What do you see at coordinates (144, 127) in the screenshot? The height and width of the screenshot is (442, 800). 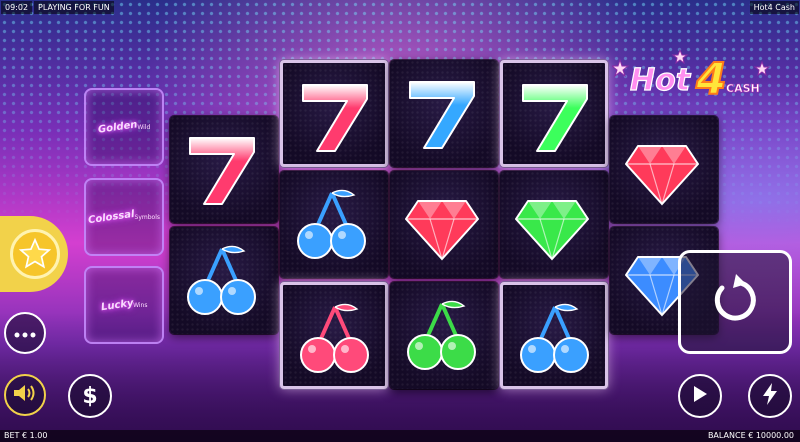 I see `feature-panel-subtitle: Wild` at bounding box center [144, 127].